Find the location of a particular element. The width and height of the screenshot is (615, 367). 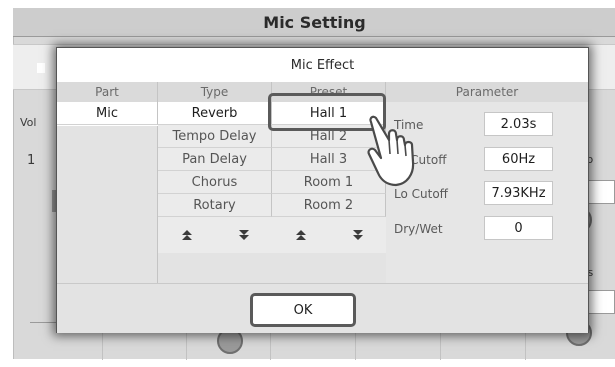

scroll-row-spacer is located at coordinates (272, 268).